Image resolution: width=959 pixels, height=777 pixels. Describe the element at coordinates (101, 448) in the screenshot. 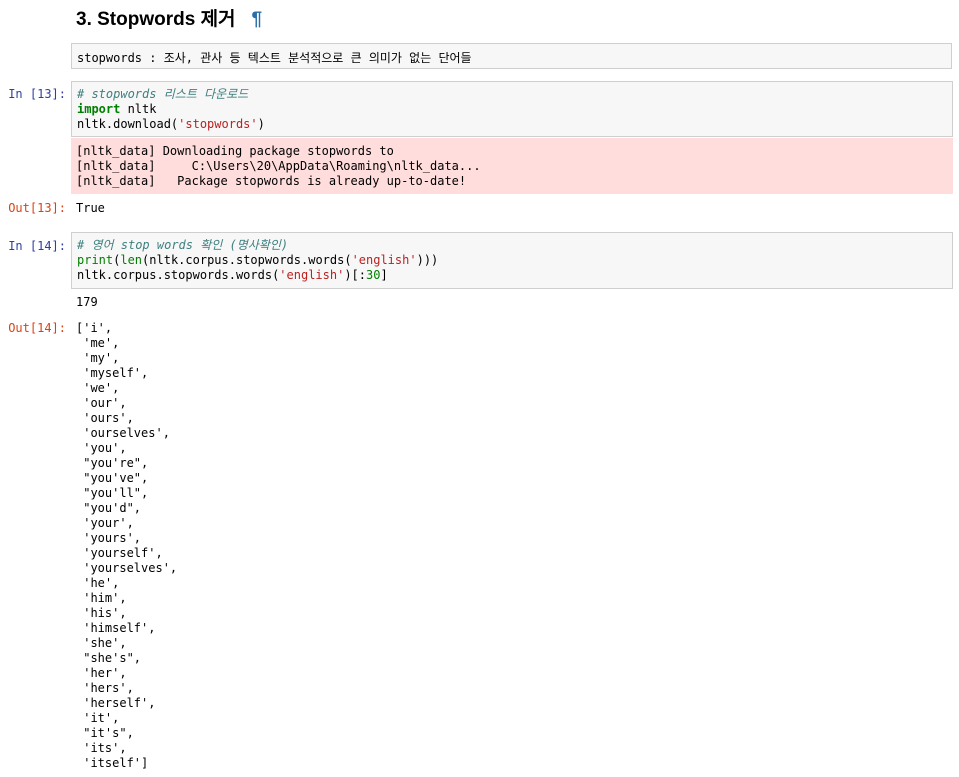

I see `output-list-item: 'you',` at that location.